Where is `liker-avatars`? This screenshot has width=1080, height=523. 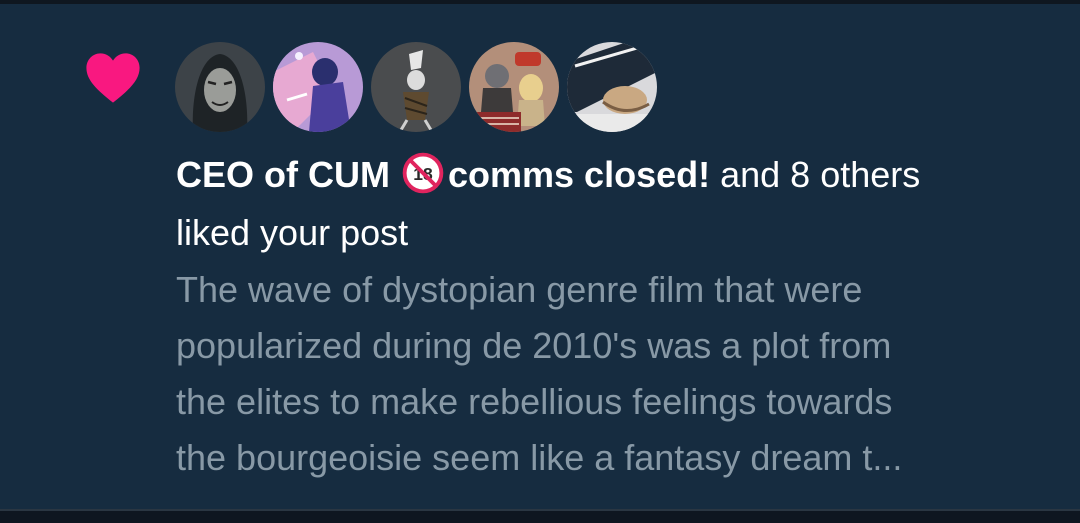 liker-avatars is located at coordinates (416, 87).